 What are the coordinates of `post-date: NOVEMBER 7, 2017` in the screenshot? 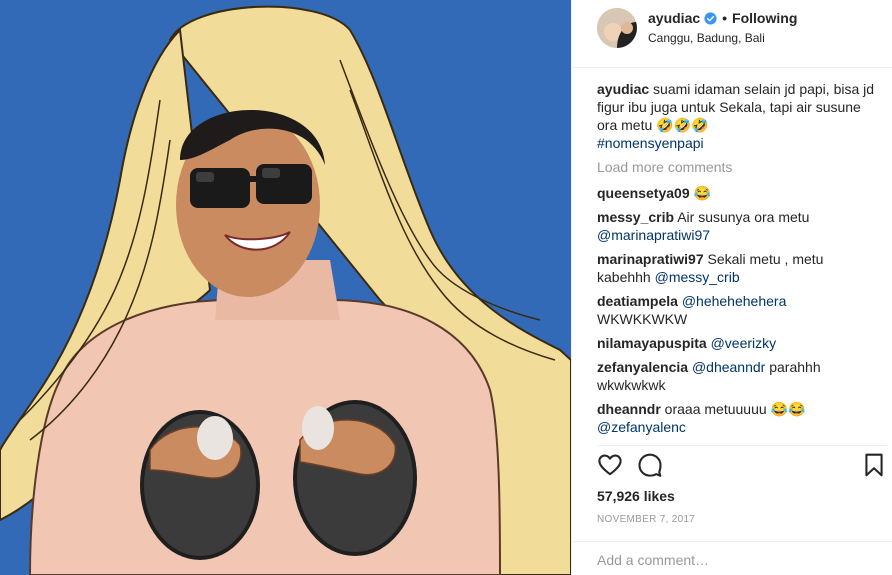 It's located at (646, 519).